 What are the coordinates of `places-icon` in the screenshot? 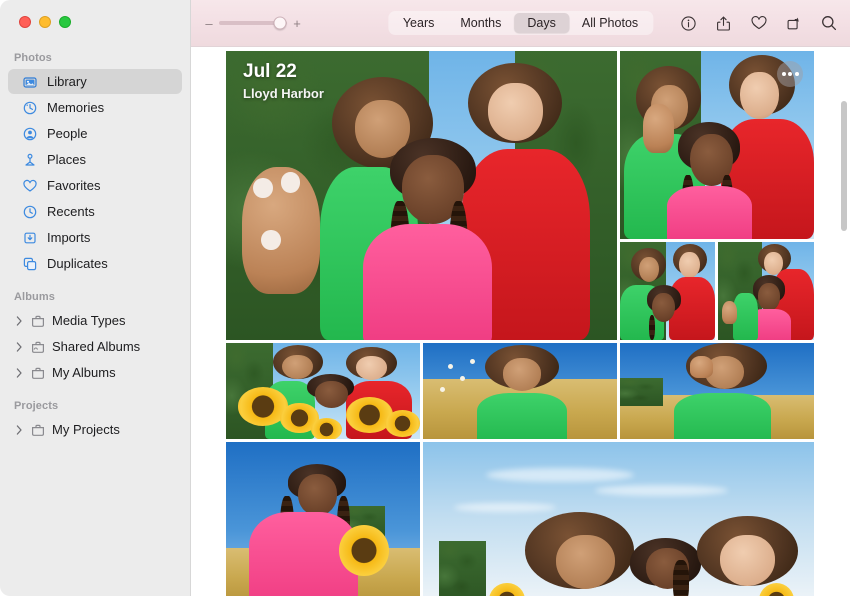 It's located at (30, 160).